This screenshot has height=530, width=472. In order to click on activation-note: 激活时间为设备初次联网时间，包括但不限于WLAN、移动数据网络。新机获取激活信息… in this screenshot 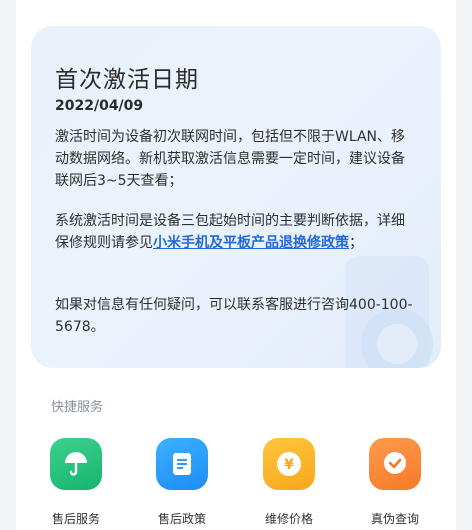, I will do `click(230, 159)`.